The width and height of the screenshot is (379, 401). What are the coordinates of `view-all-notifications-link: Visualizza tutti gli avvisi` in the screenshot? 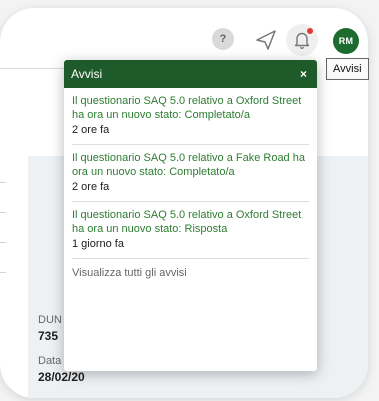 It's located at (190, 269).